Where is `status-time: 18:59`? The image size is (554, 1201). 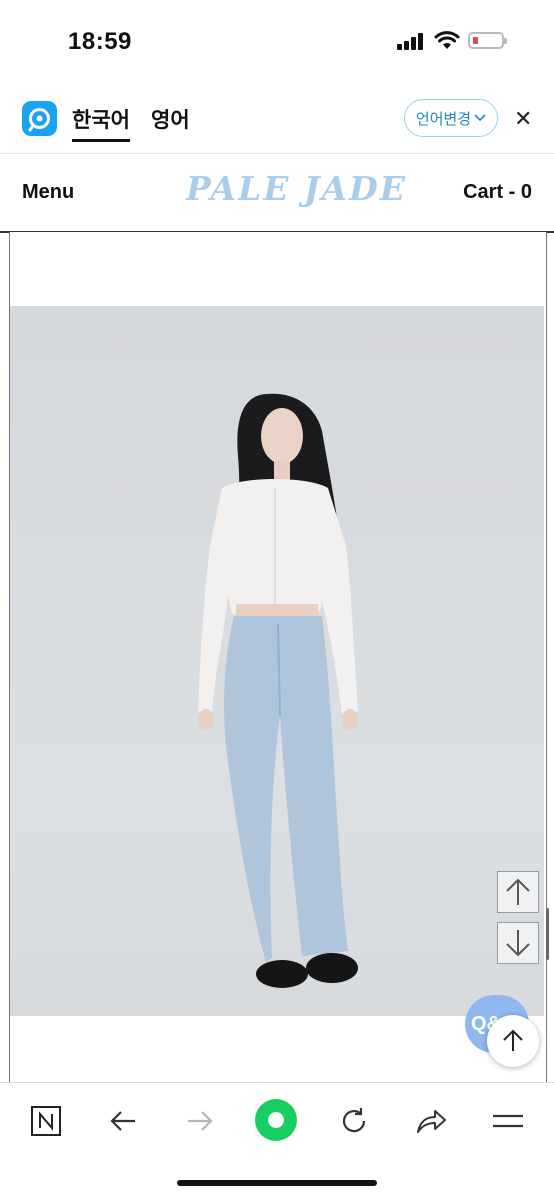 status-time: 18:59 is located at coordinates (100, 41).